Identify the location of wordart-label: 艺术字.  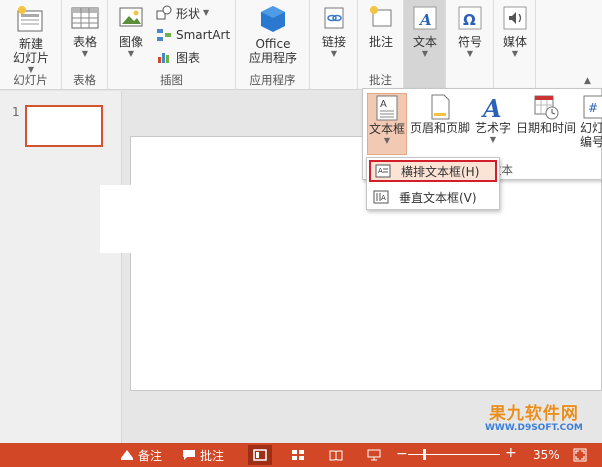
(492, 128).